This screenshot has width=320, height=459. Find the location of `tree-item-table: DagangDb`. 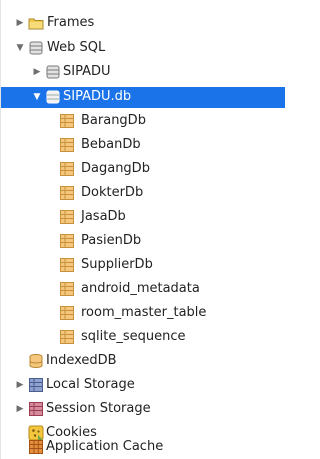

tree-item-table: DagangDb is located at coordinates (143, 169).